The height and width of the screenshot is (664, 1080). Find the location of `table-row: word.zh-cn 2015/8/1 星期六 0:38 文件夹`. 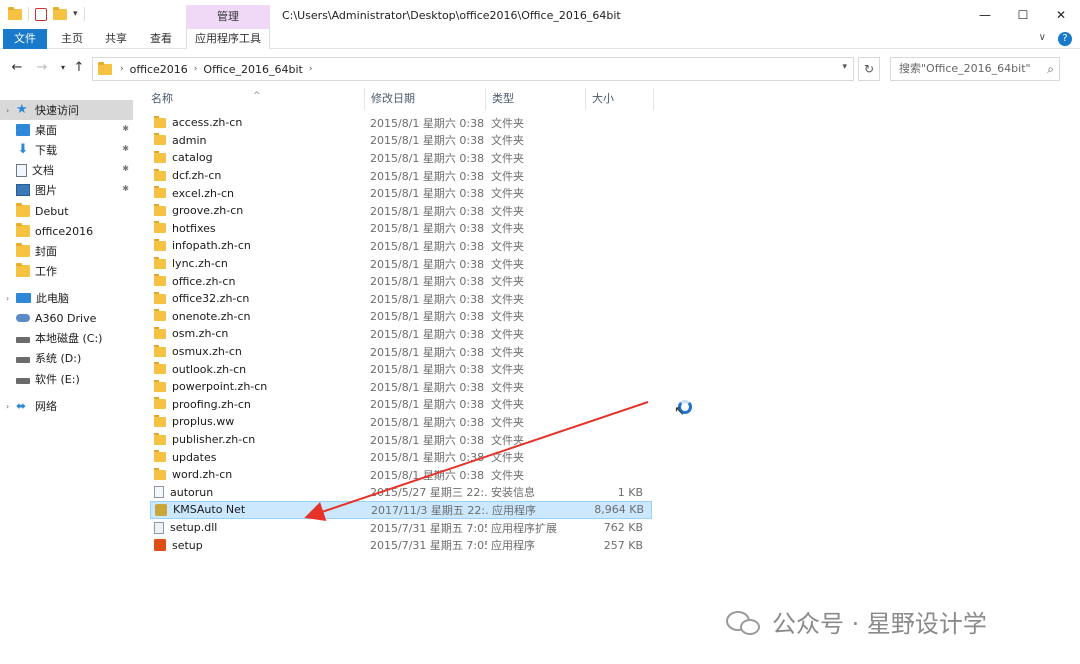

table-row: word.zh-cn 2015/8/1 星期六 0:38 文件夹 is located at coordinates (401, 475).